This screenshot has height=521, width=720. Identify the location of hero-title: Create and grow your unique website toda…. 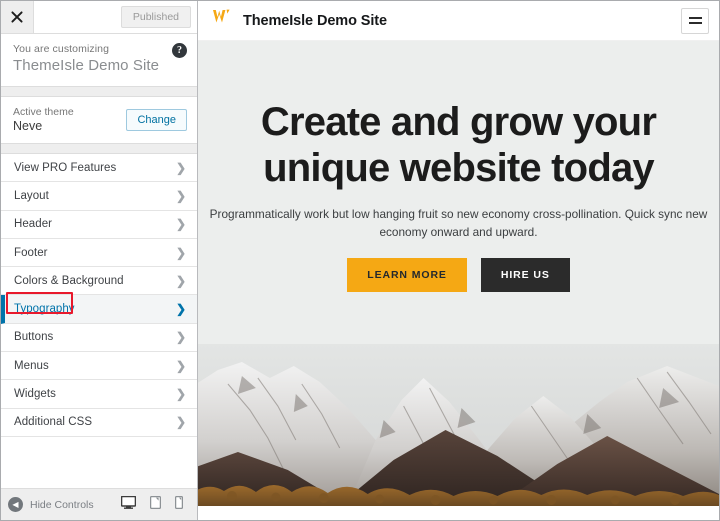
(458, 145).